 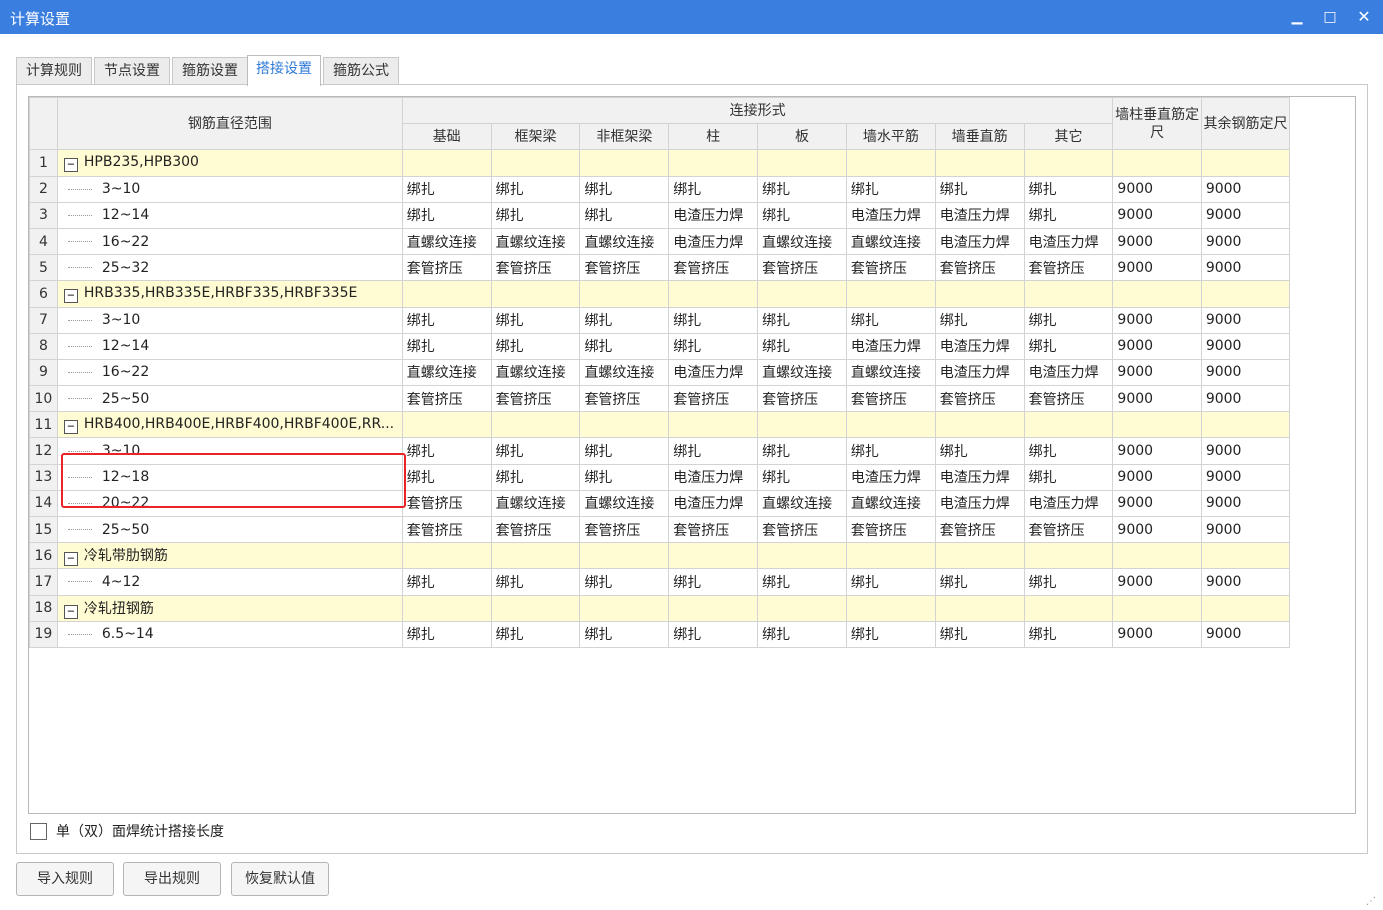 I want to click on diameter-range-cell: 6.5~14, so click(x=229, y=634).